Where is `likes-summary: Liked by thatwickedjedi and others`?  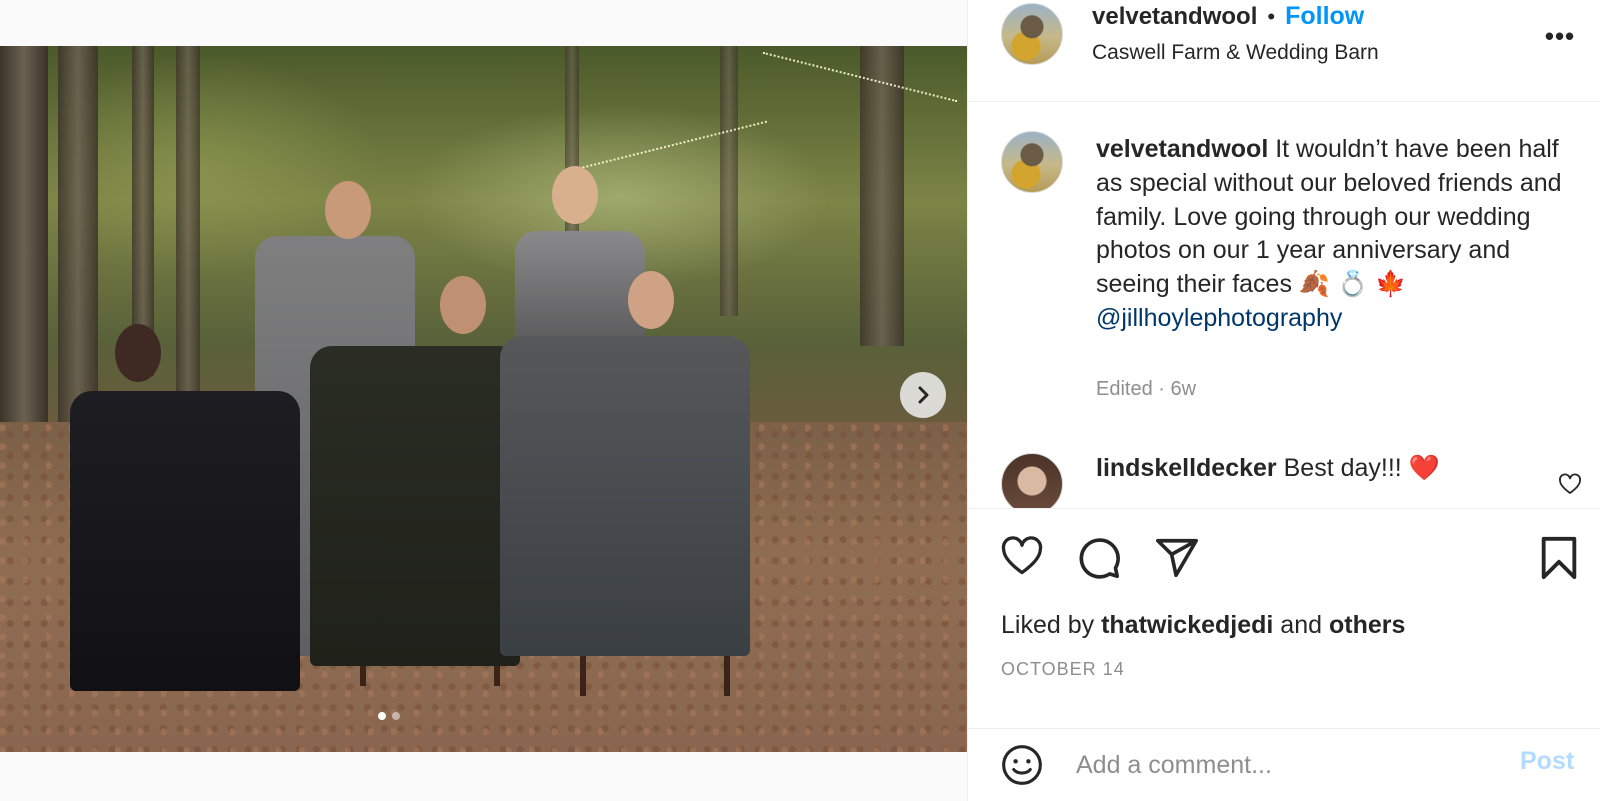 likes-summary: Liked by thatwickedjedi and others is located at coordinates (1203, 625).